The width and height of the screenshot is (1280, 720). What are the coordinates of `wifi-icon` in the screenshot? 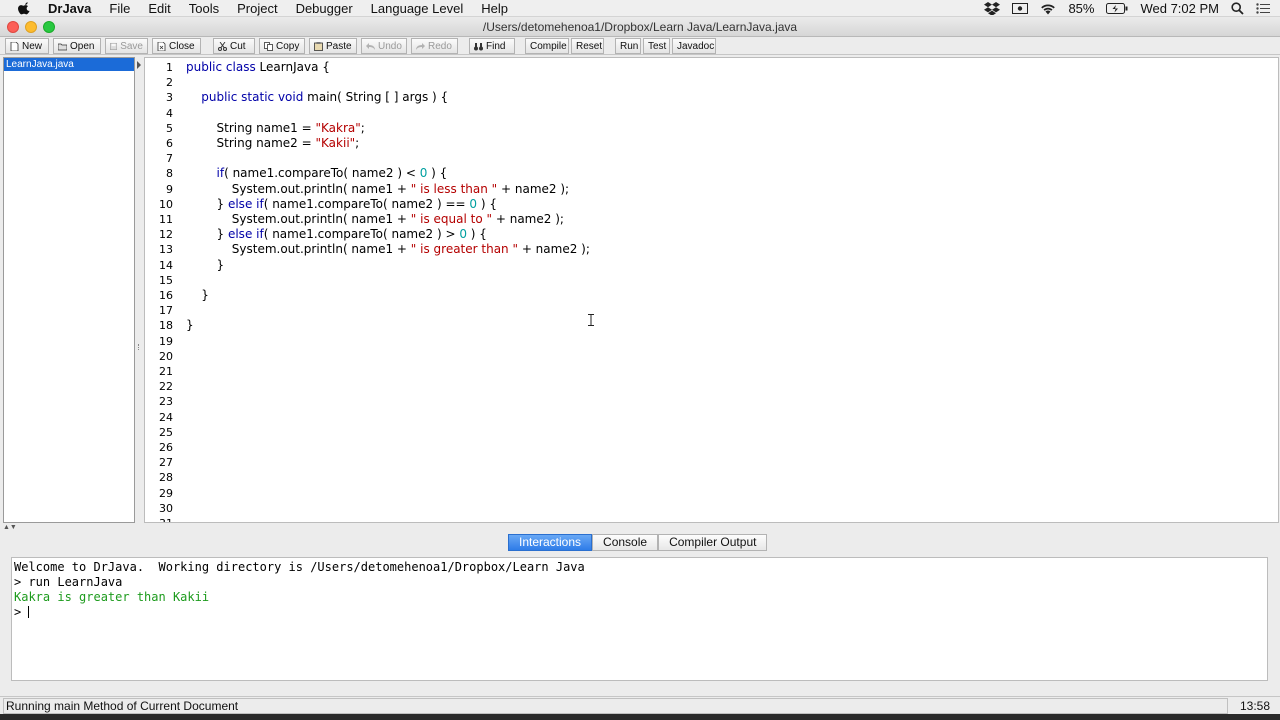 It's located at (1048, 9).